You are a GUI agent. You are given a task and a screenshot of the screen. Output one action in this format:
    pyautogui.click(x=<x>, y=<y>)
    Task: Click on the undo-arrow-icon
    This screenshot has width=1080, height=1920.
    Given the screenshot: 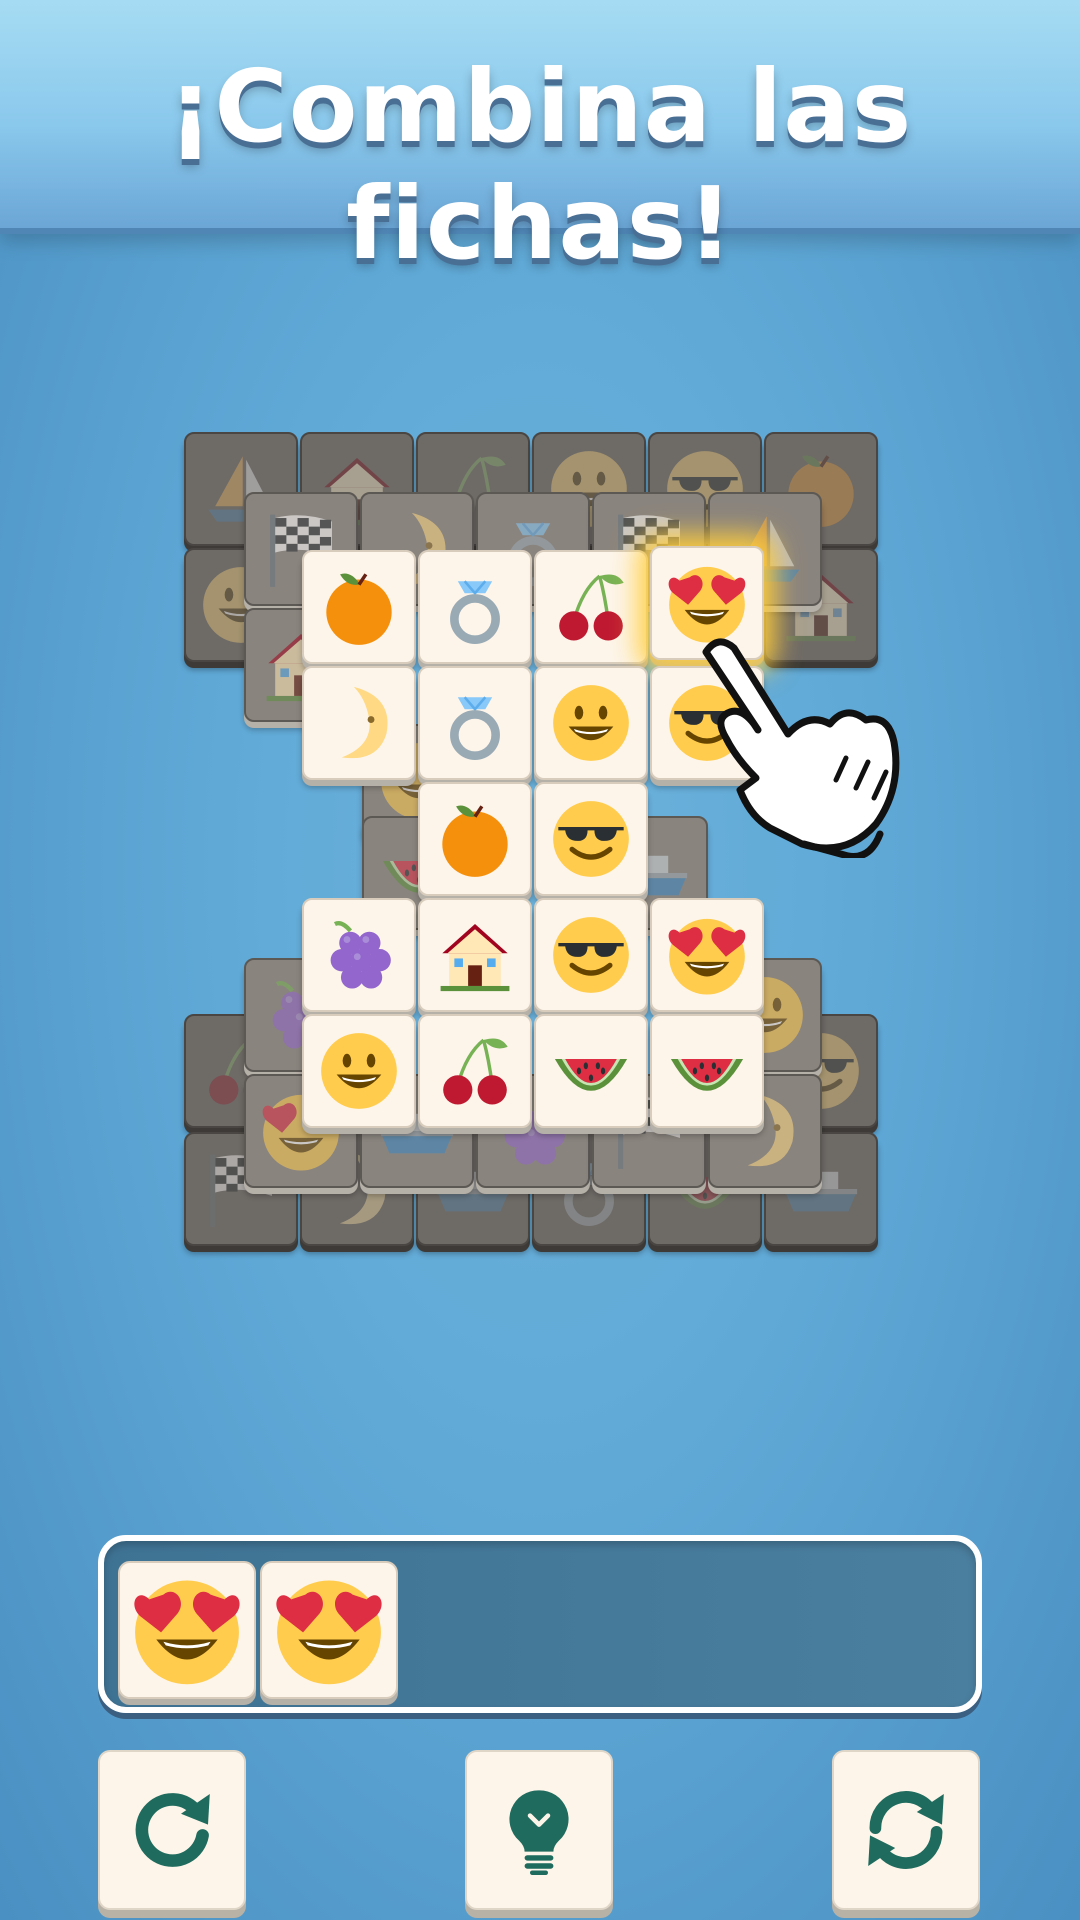 What is the action you would take?
    pyautogui.click(x=172, y=1830)
    